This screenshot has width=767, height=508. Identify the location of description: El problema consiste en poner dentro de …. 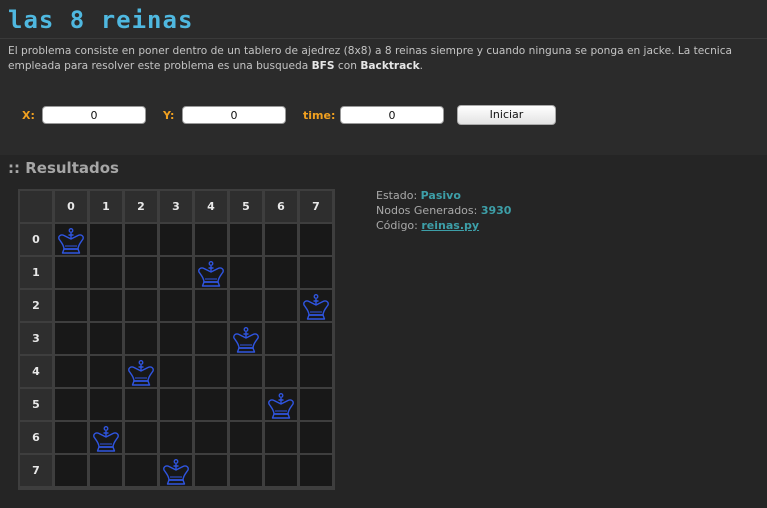
(385, 59).